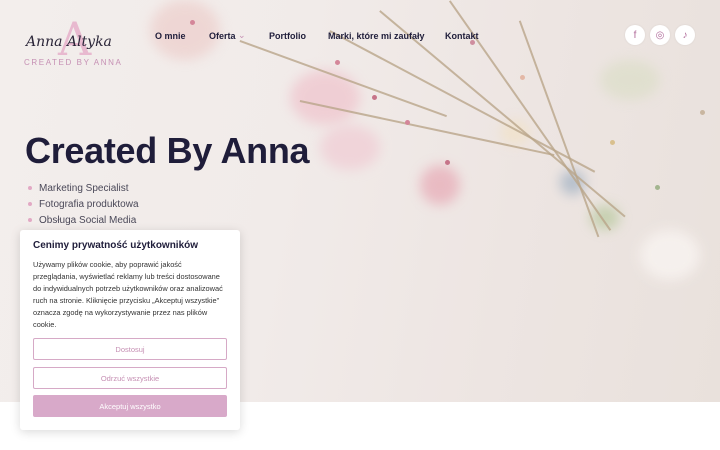  Describe the element at coordinates (242, 35) in the screenshot. I see `chevron-down-icon: ⌄` at that location.